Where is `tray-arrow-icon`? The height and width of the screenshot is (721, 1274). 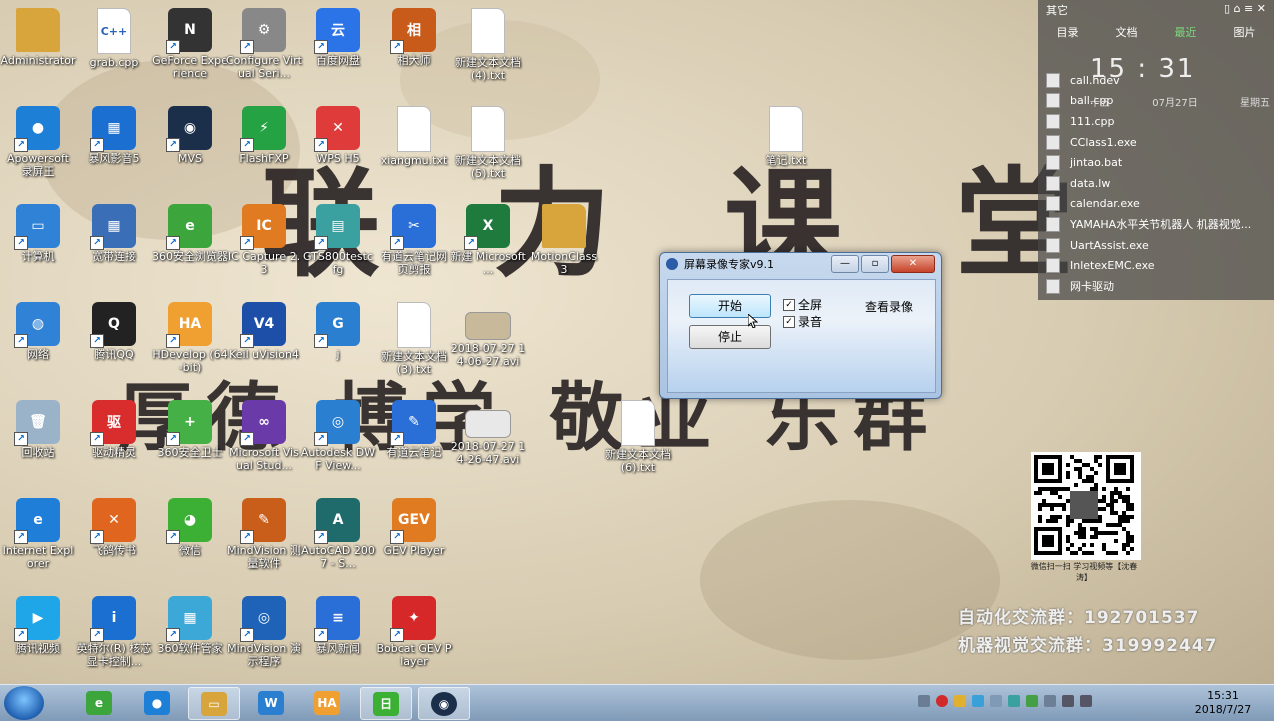 tray-arrow-icon is located at coordinates (924, 701).